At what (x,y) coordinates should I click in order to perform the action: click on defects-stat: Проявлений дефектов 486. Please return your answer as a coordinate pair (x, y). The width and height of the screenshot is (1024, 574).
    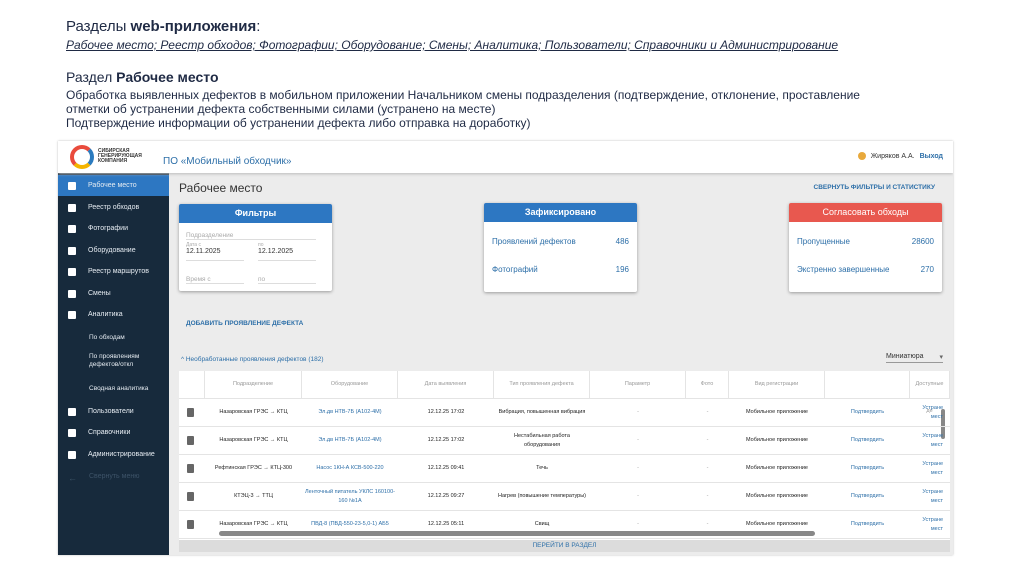
    Looking at the image, I should click on (560, 241).